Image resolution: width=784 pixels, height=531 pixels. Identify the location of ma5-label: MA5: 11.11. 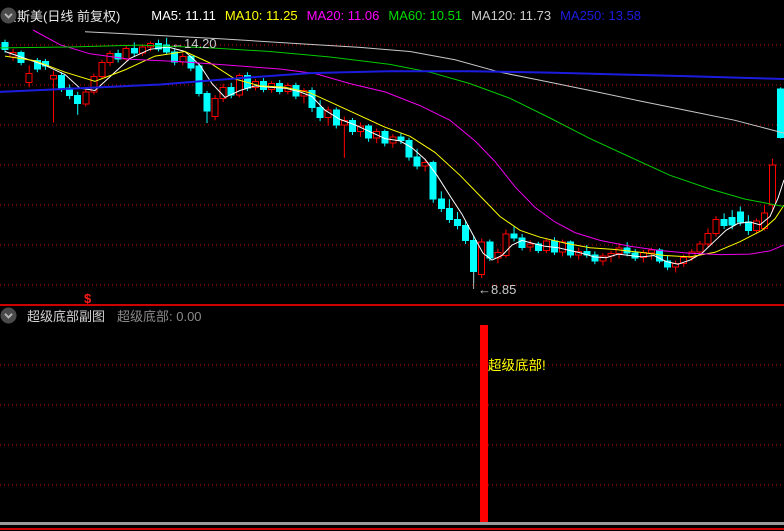
(183, 15).